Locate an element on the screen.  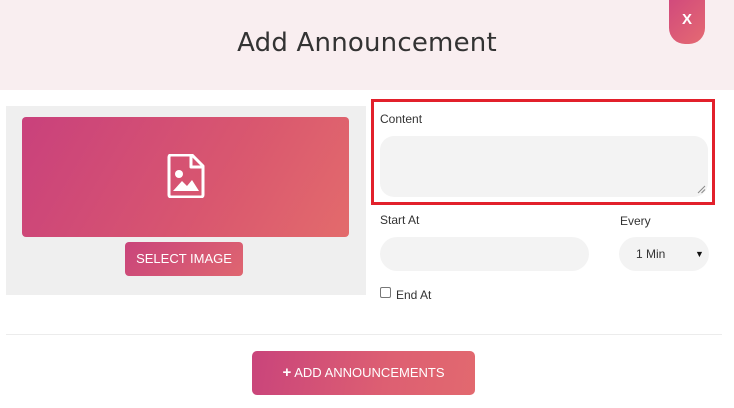
every-label: Every is located at coordinates (635, 221).